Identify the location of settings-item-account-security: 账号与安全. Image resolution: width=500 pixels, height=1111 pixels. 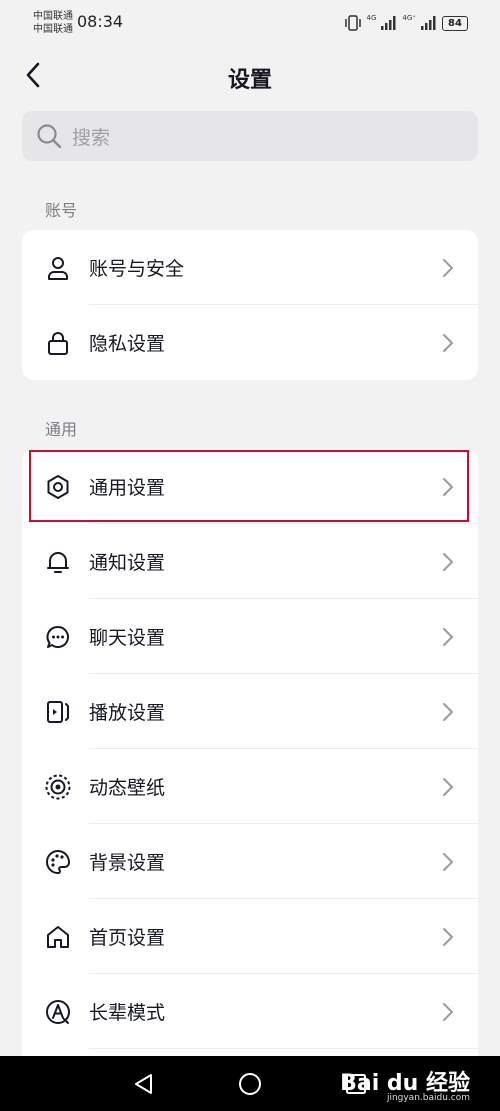
(250, 267).